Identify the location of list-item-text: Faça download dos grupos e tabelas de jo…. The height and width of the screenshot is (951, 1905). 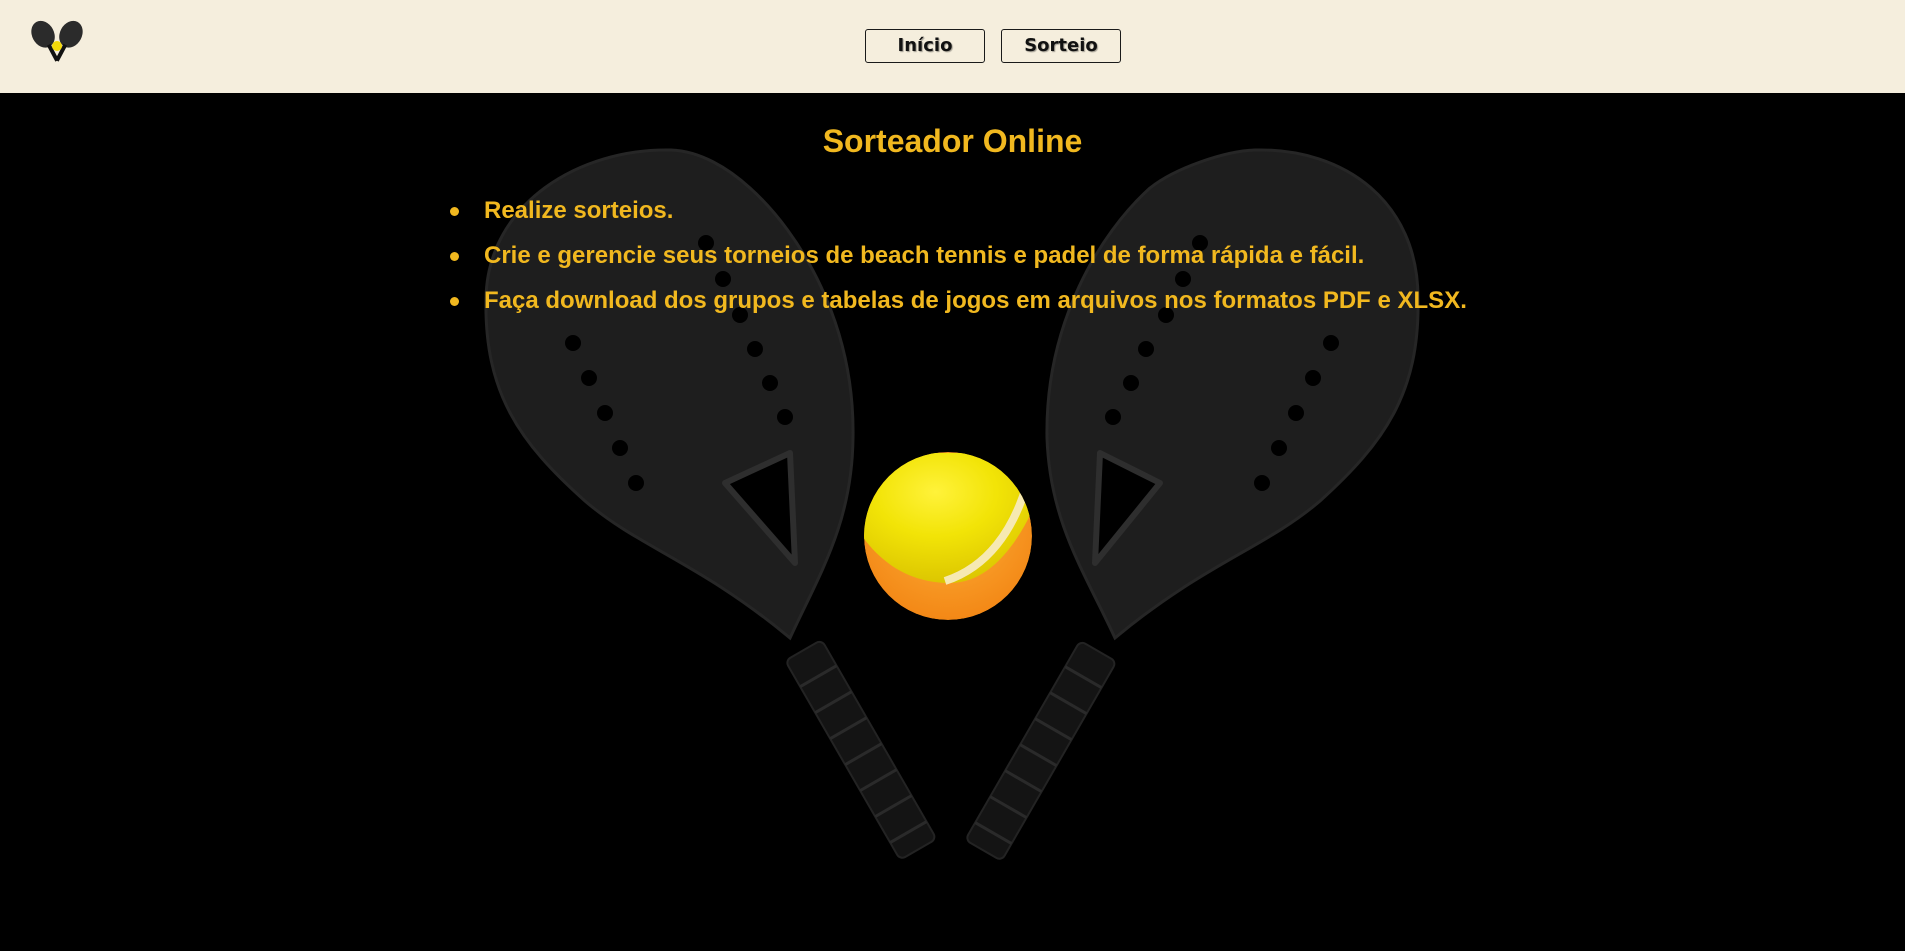
(975, 300).